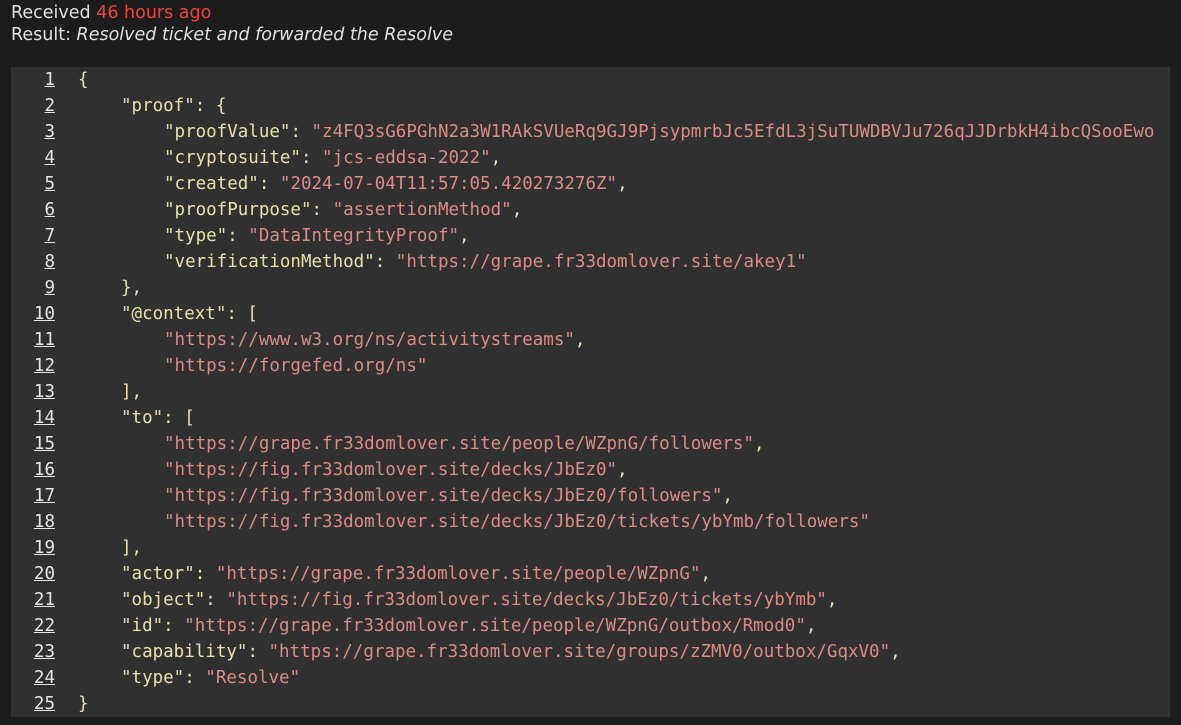 The image size is (1181, 725). What do you see at coordinates (142, 626) in the screenshot?
I see `json-key: "id"` at bounding box center [142, 626].